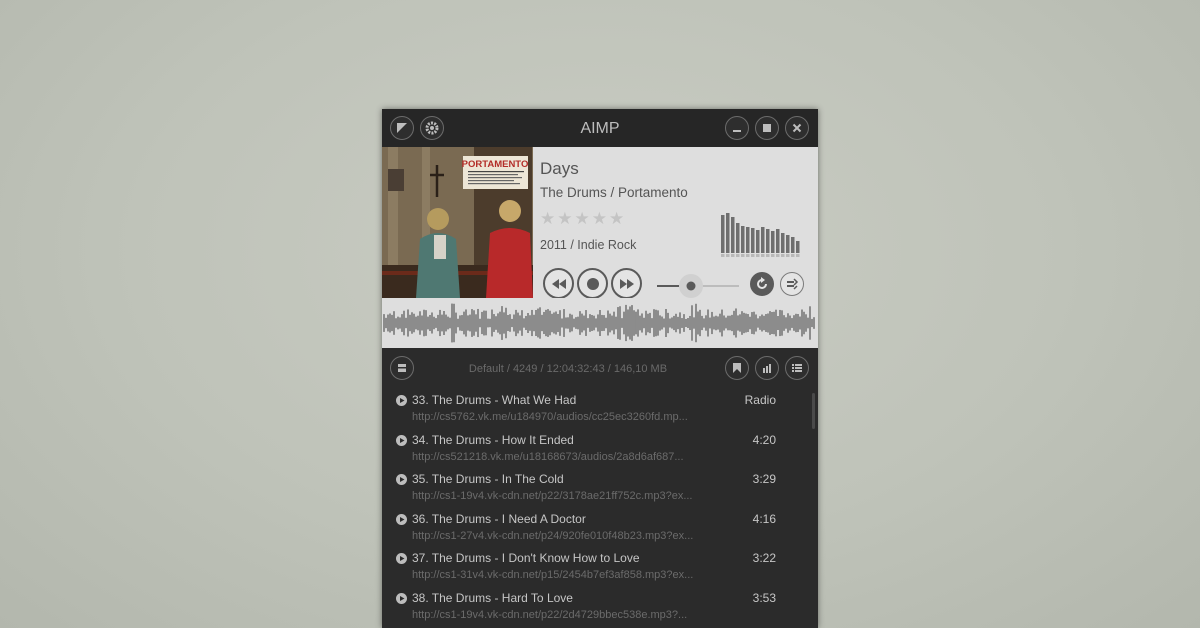 This screenshot has height=628, width=1200. Describe the element at coordinates (737, 131) in the screenshot. I see `minimize-icon` at that location.